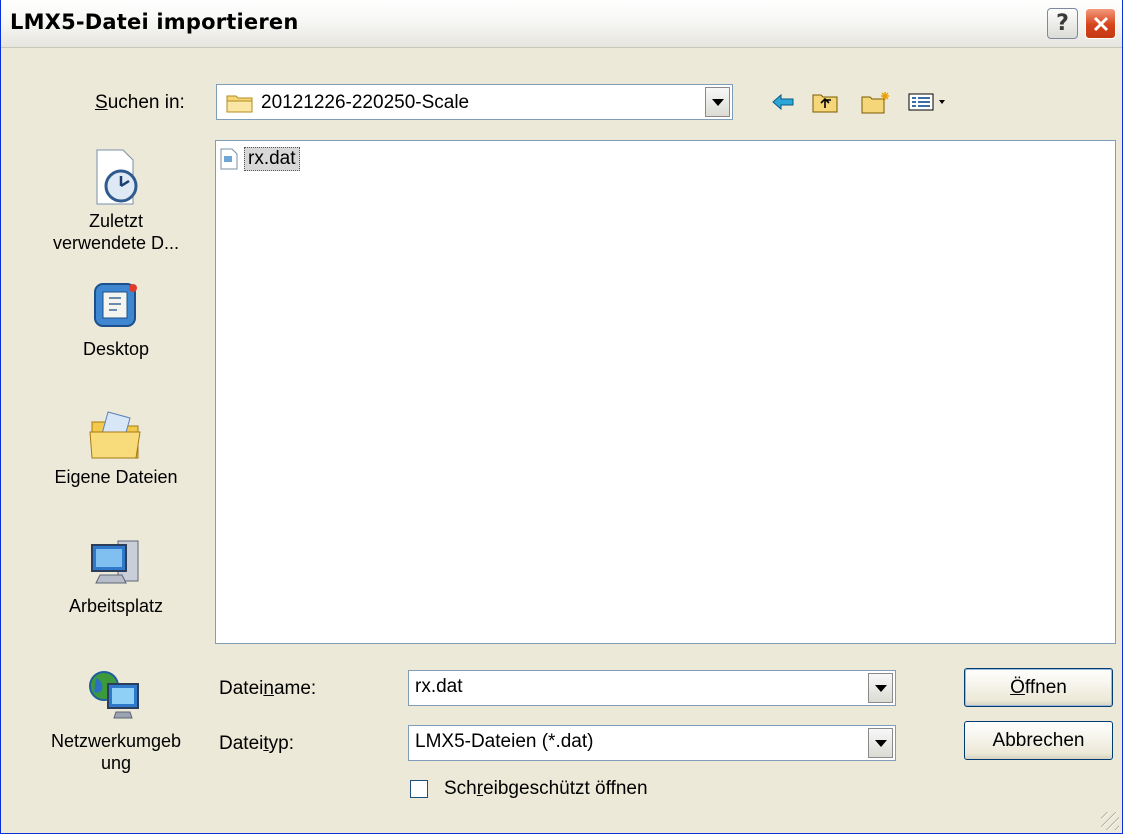 The height and width of the screenshot is (834, 1123). I want to click on my-documents-icon, so click(115, 435).